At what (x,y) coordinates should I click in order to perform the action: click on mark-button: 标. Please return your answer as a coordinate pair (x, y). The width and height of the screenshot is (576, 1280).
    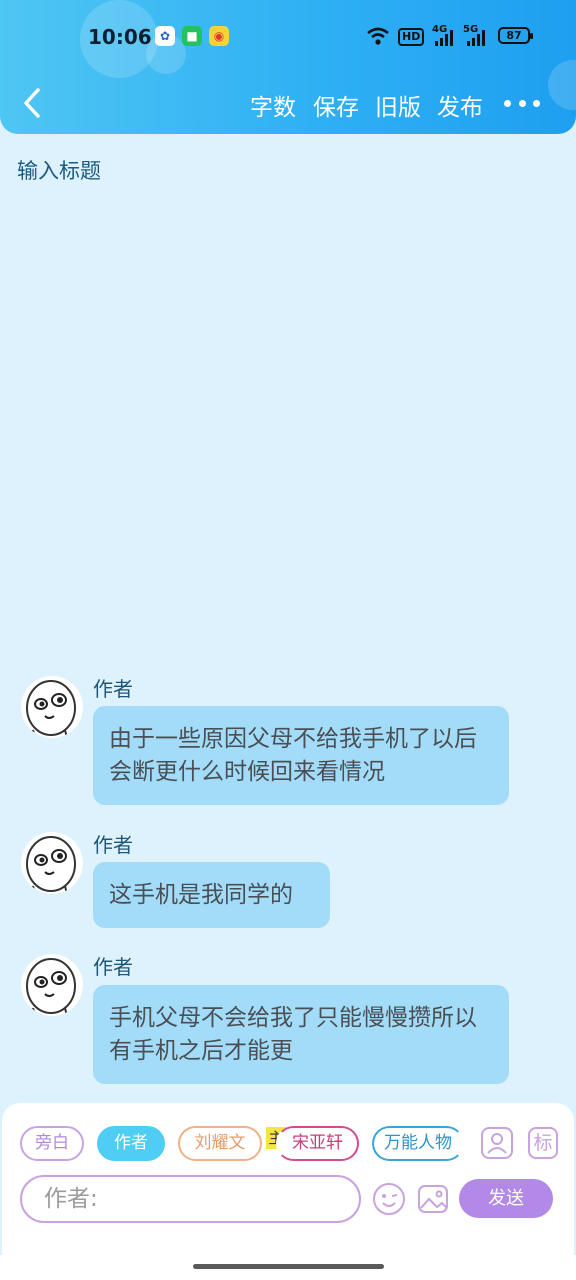
    Looking at the image, I should click on (543, 1143).